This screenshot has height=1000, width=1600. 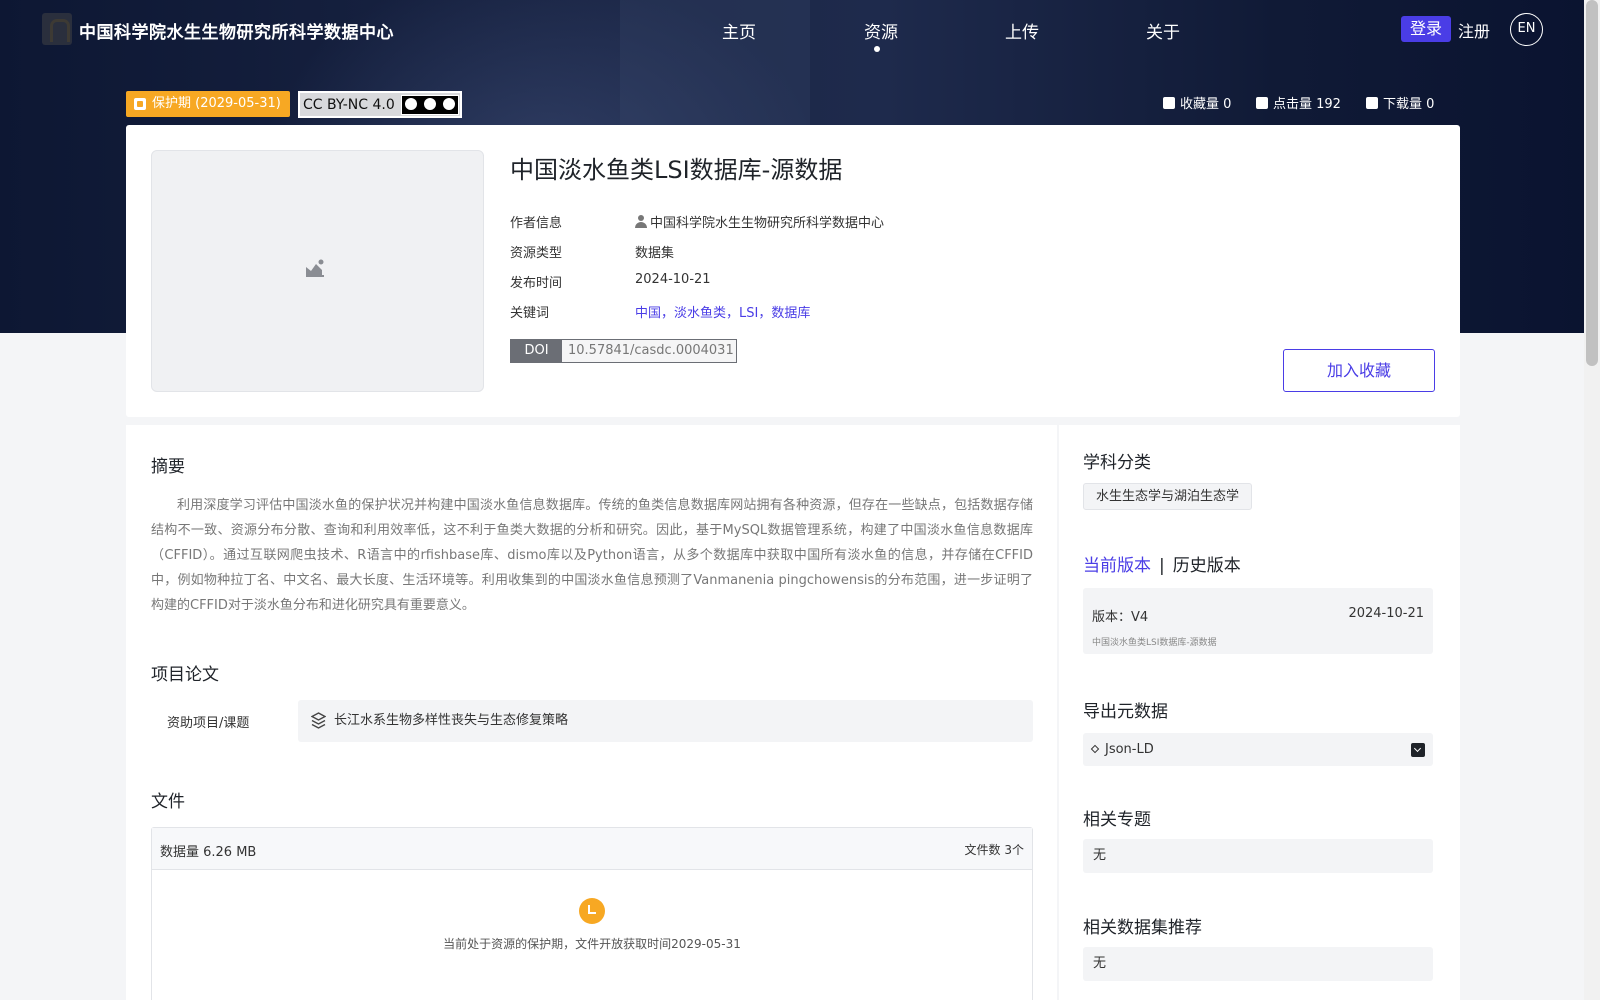 What do you see at coordinates (536, 351) in the screenshot?
I see `doi-label: DOI` at bounding box center [536, 351].